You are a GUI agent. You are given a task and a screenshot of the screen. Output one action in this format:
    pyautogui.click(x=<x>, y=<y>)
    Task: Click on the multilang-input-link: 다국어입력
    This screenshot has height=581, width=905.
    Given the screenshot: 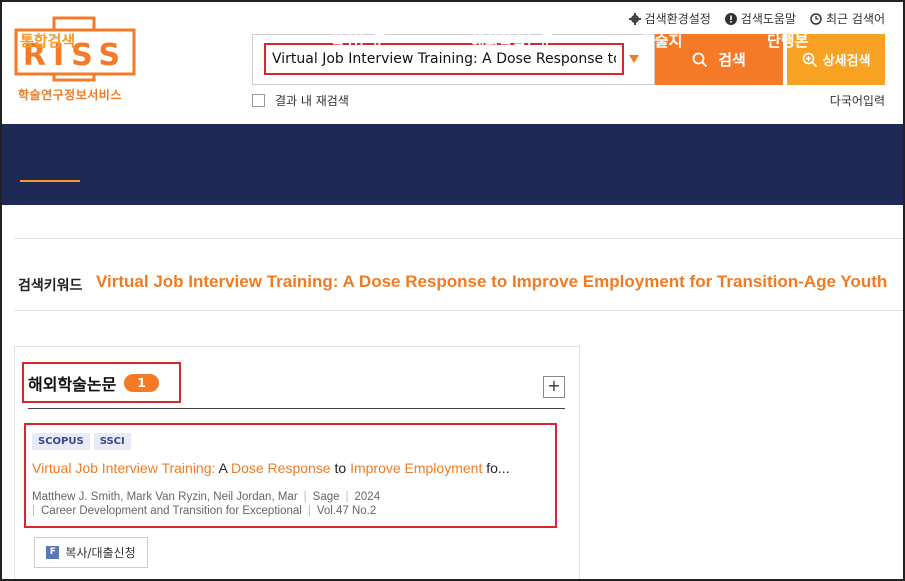 What is the action you would take?
    pyautogui.click(x=857, y=100)
    